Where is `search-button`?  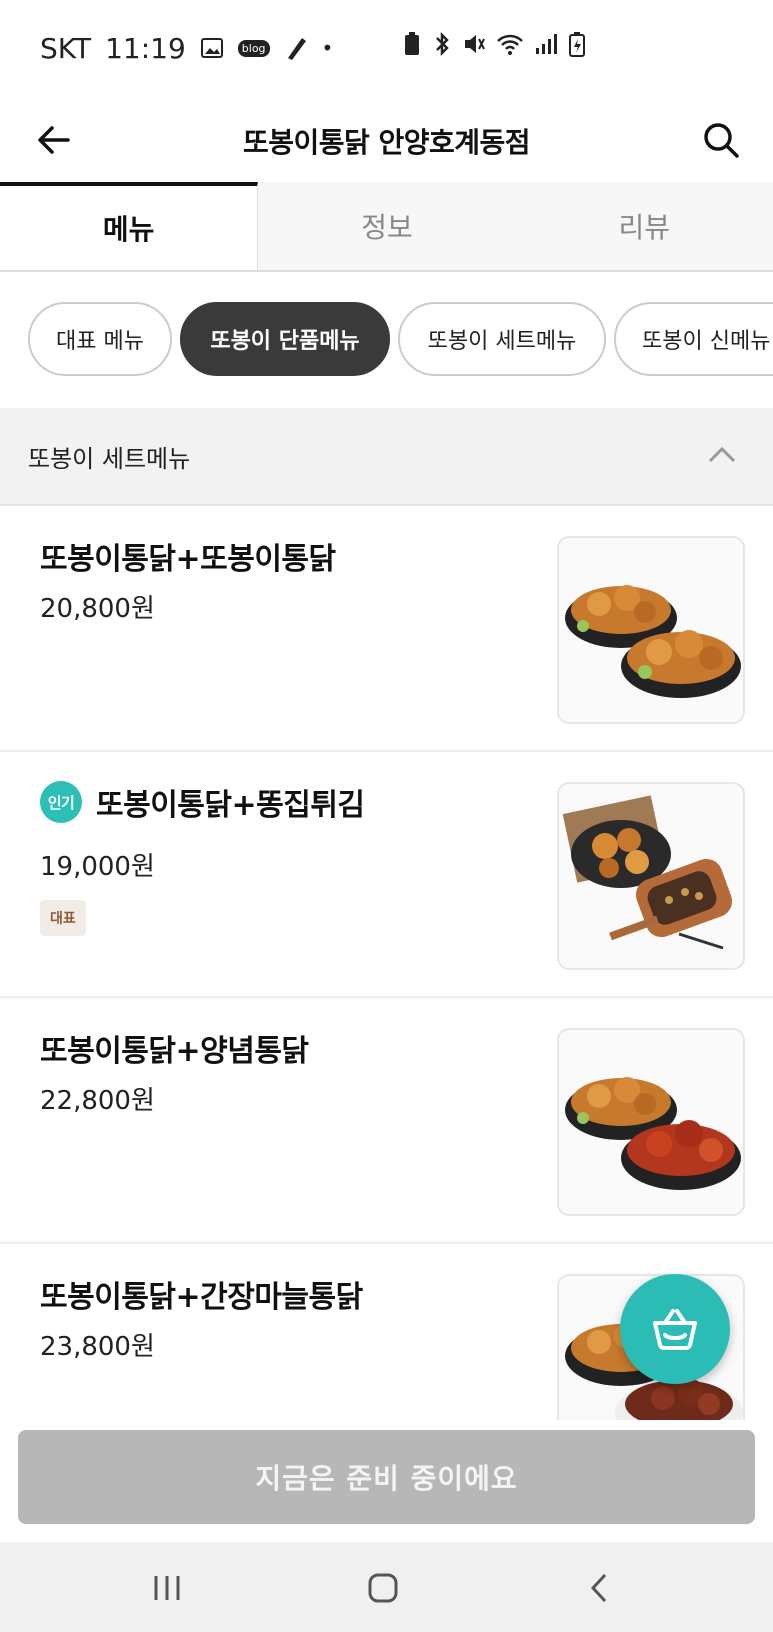 search-button is located at coordinates (721, 140).